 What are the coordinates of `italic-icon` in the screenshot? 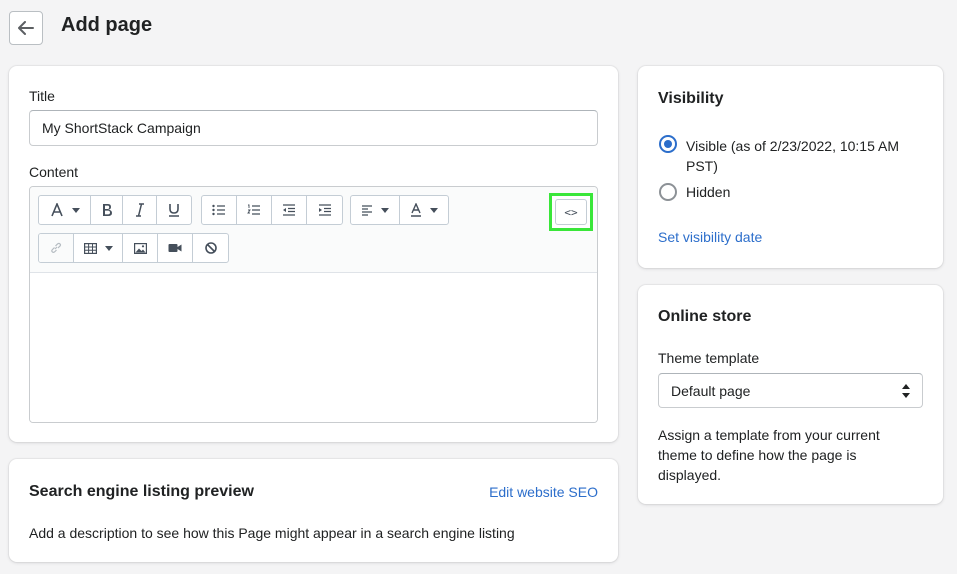 It's located at (139, 210).